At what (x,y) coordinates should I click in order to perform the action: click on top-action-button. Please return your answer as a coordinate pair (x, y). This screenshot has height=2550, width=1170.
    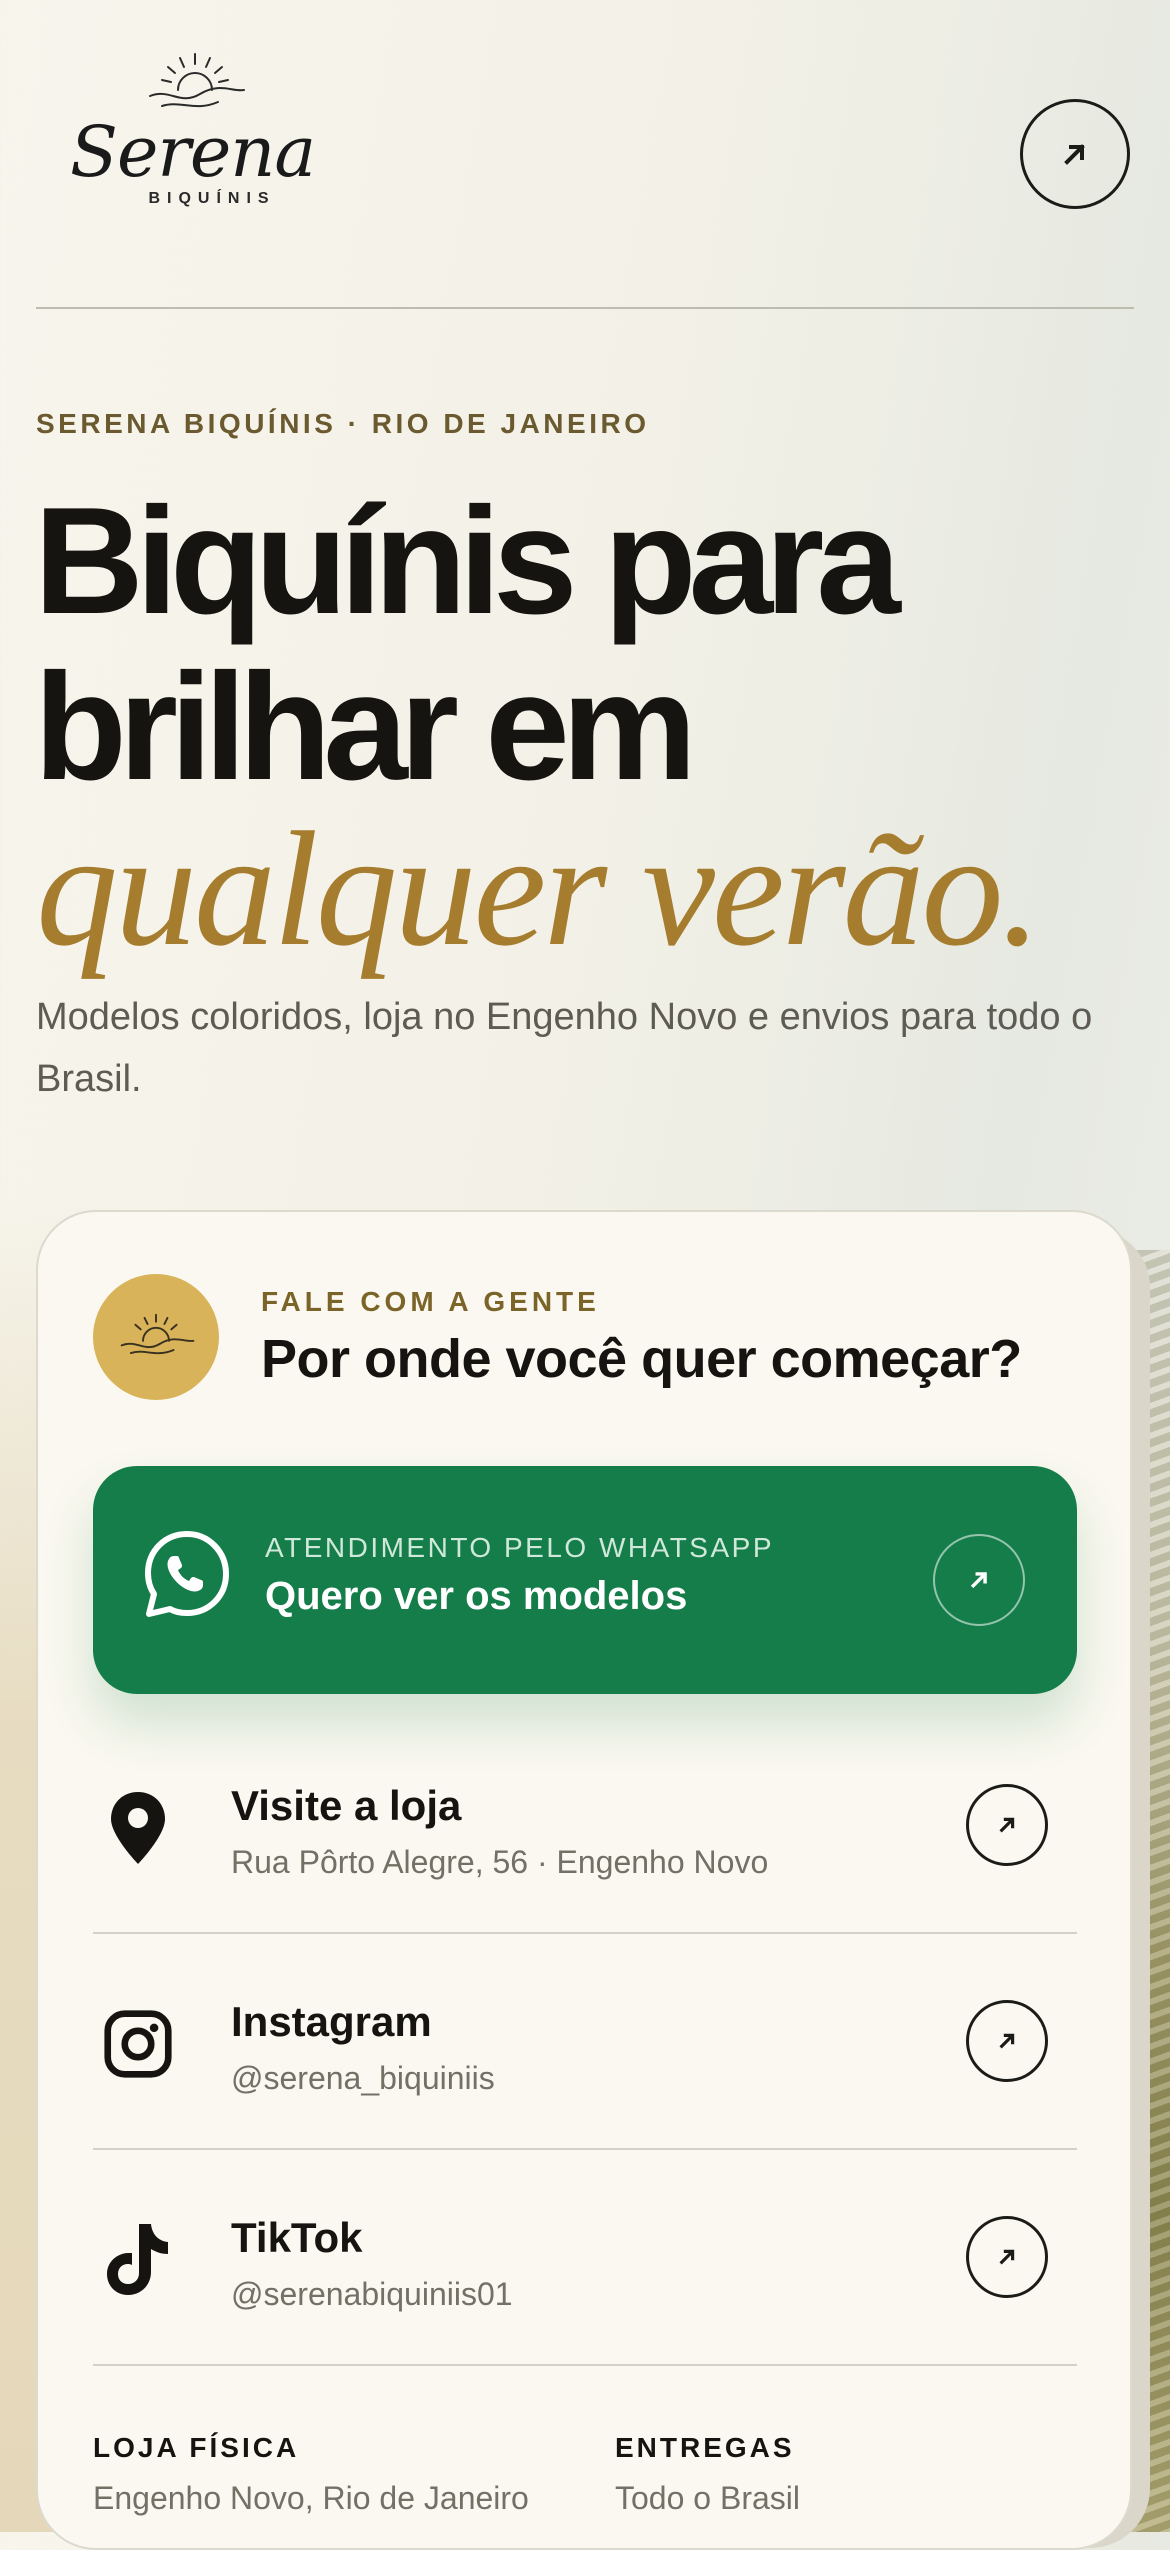
    Looking at the image, I should click on (1075, 154).